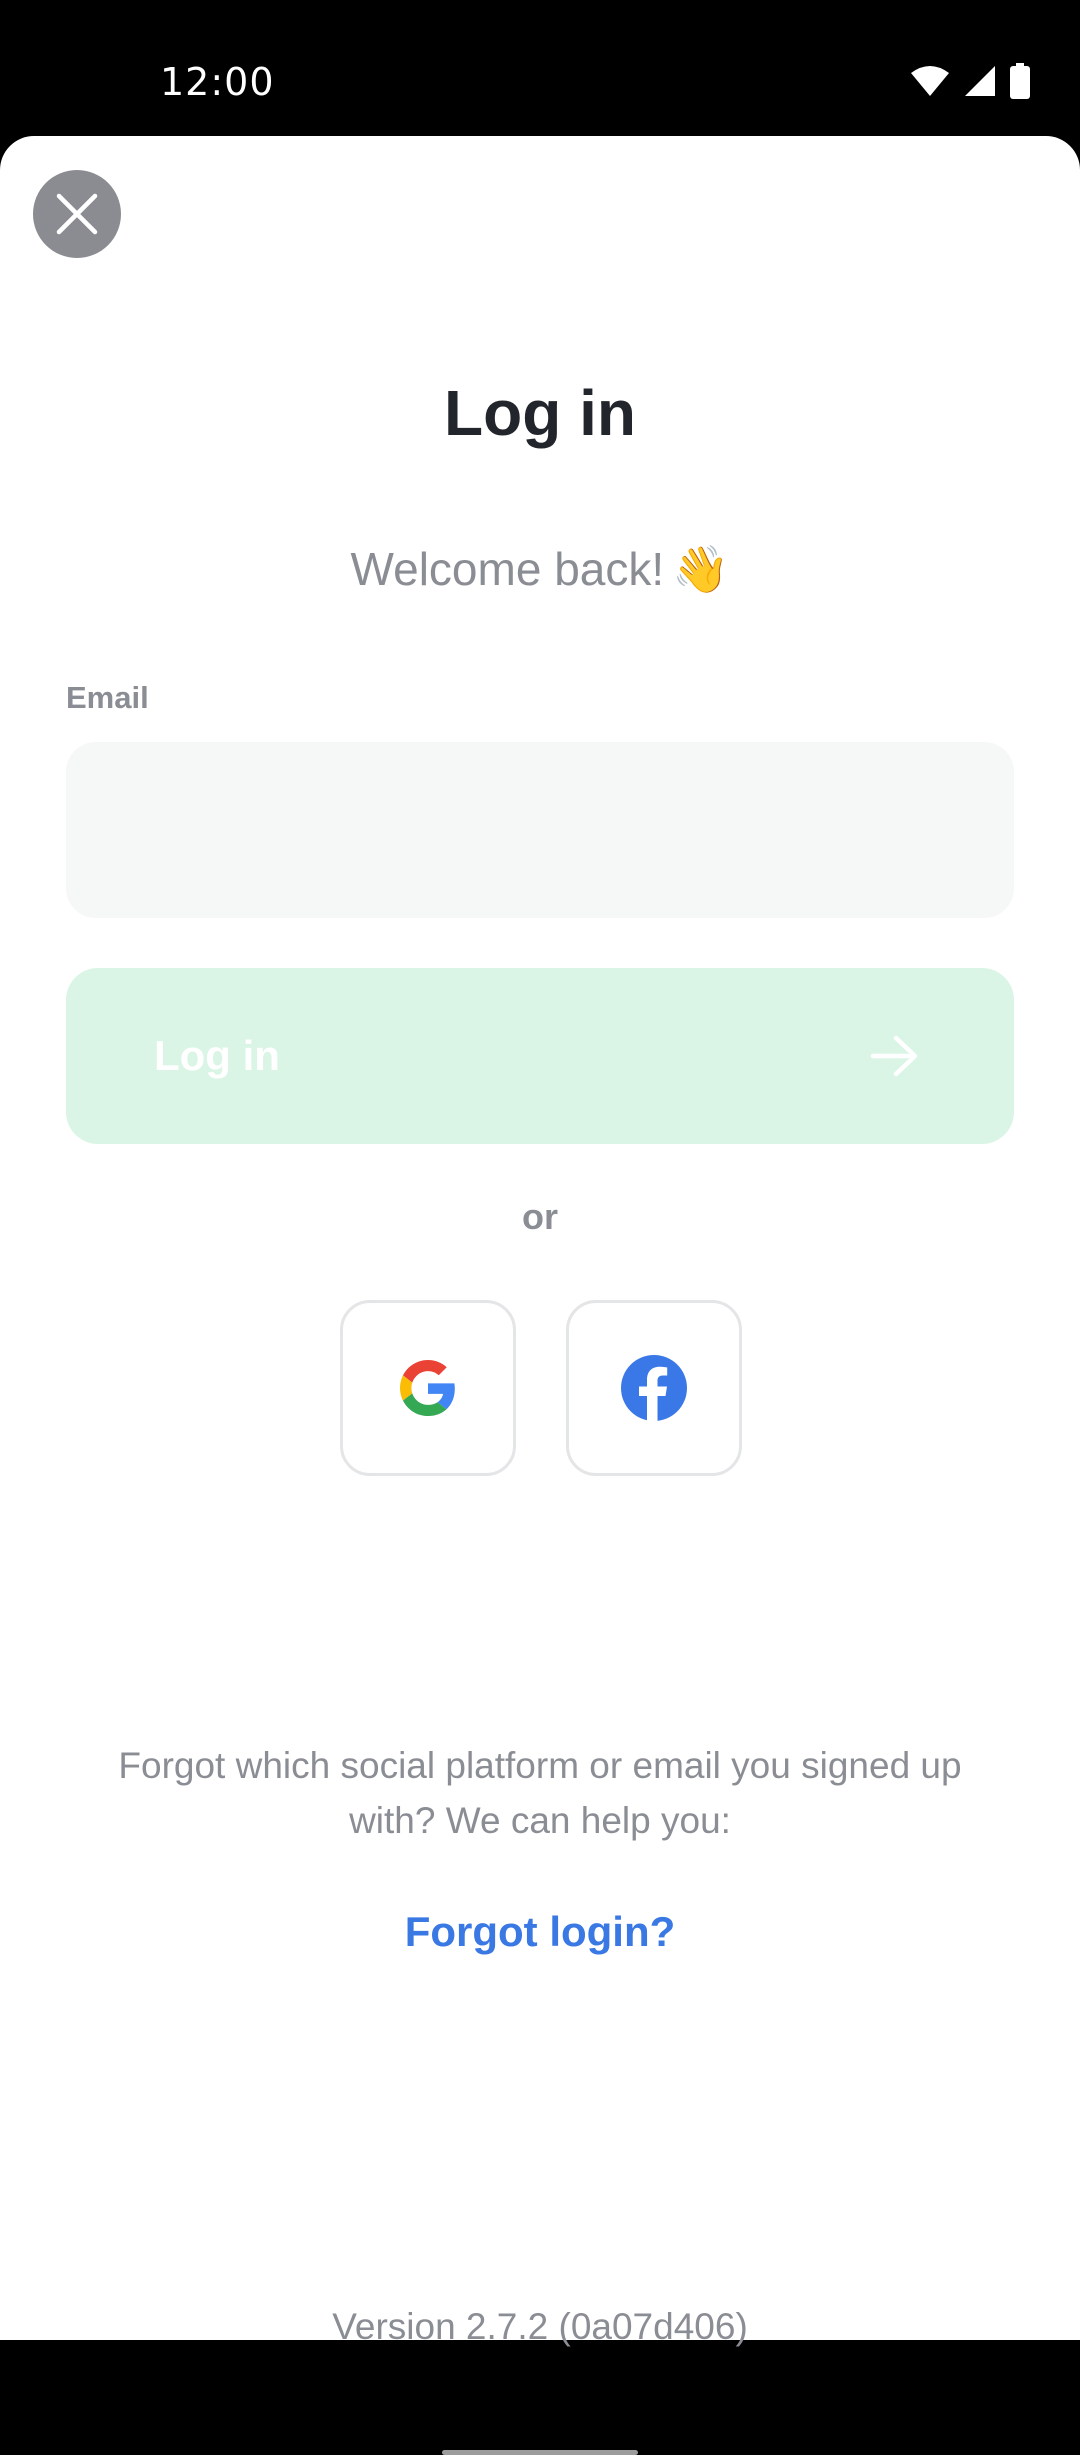 Image resolution: width=1080 pixels, height=2455 pixels. What do you see at coordinates (540, 1056) in the screenshot?
I see `login-button: Log in` at bounding box center [540, 1056].